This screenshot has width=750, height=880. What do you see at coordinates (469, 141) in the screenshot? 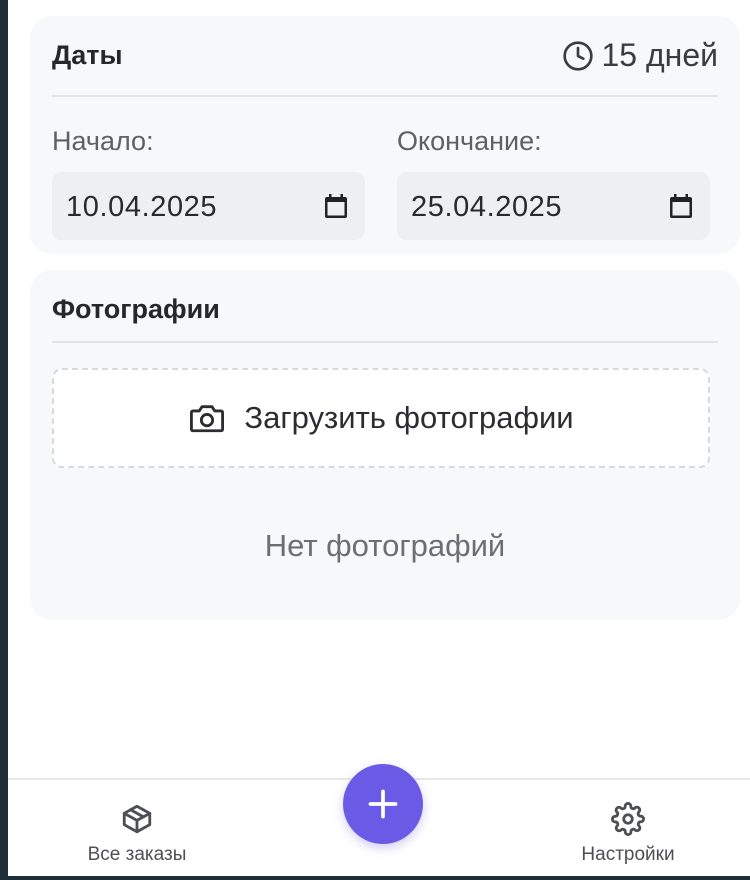
I see `end-date-label: Окончание:` at bounding box center [469, 141].